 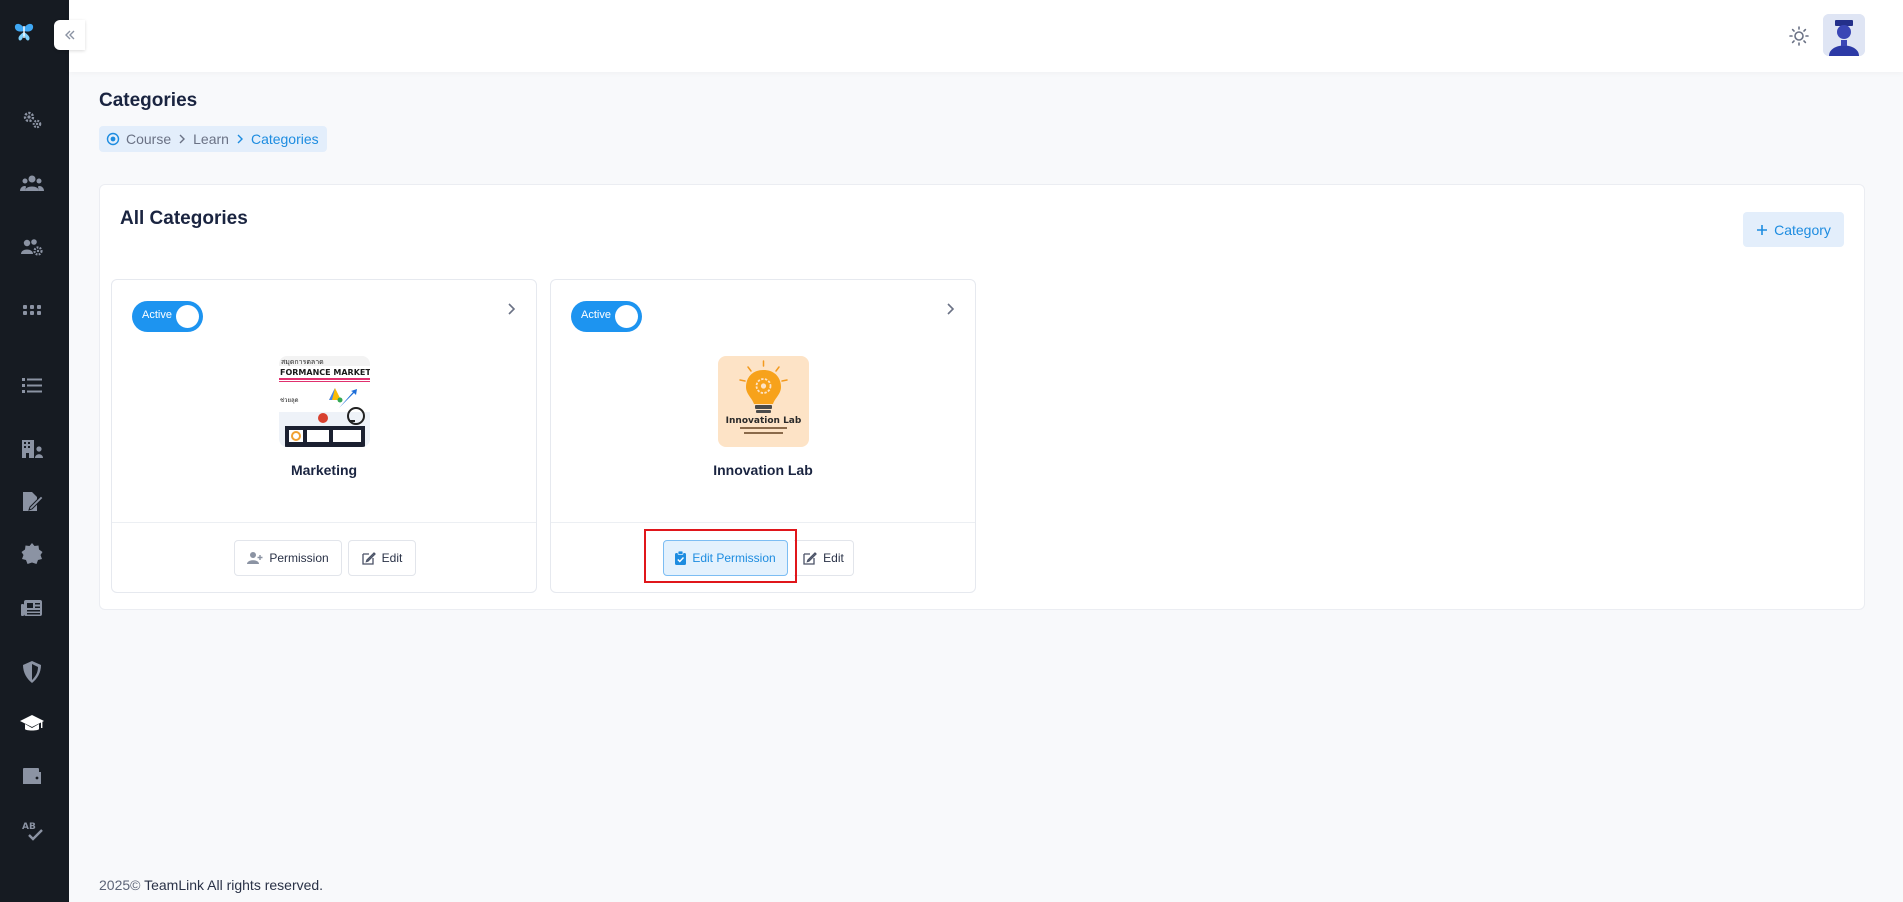 I want to click on footer: 2025© TeamLink All rights reserved., so click(x=211, y=885).